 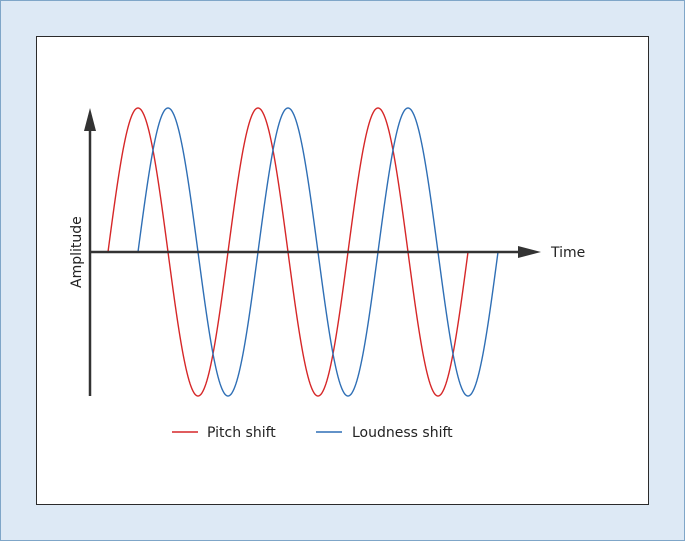 I want to click on legend: Pitch shift Loudness shift, so click(x=312, y=433).